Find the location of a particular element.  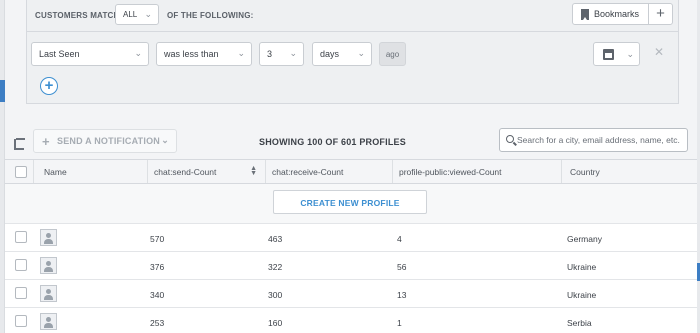

bookmarks-button: Bookmarks is located at coordinates (610, 14).